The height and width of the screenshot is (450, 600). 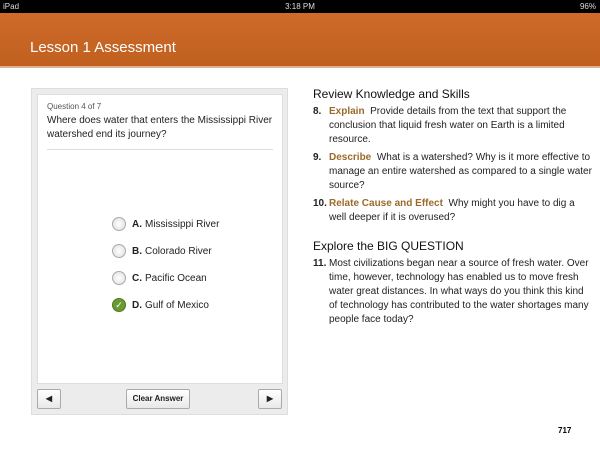 What do you see at coordinates (347, 111) in the screenshot?
I see `item-keyword: Explain` at bounding box center [347, 111].